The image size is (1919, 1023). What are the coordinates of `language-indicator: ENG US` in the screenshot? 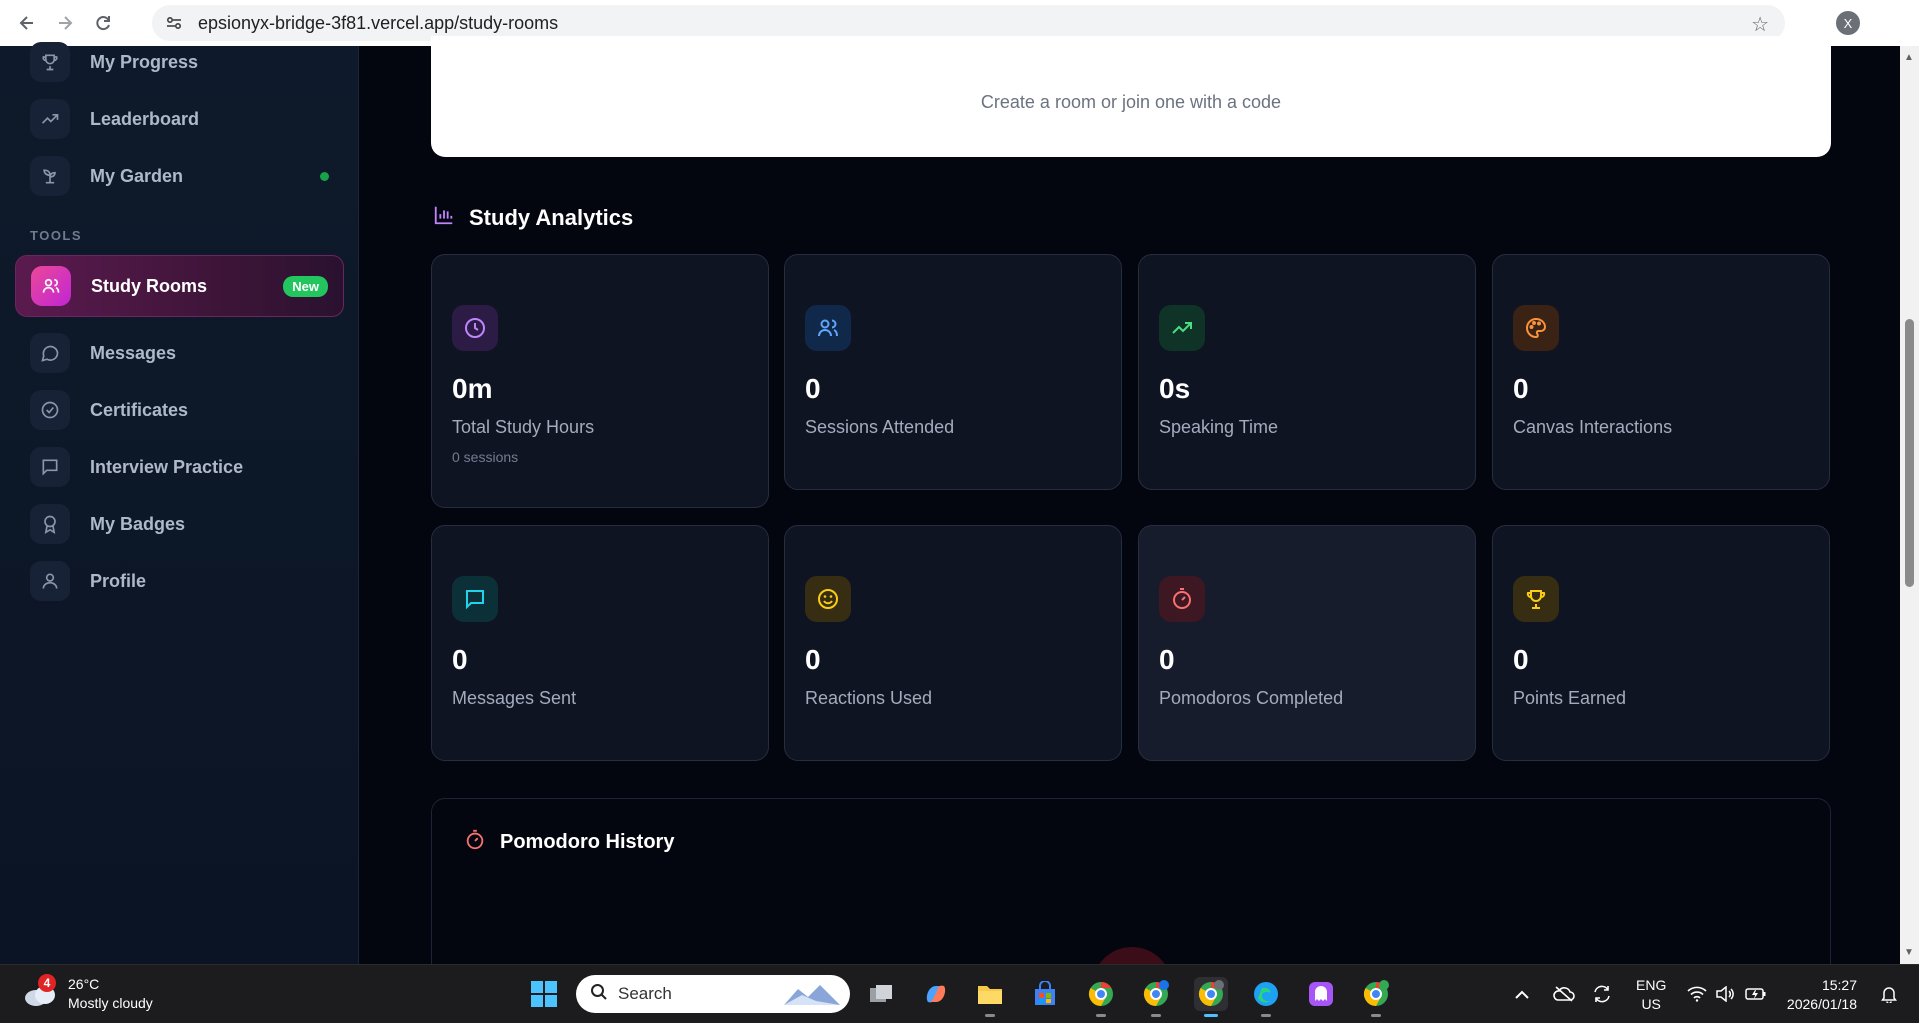 It's located at (1651, 995).